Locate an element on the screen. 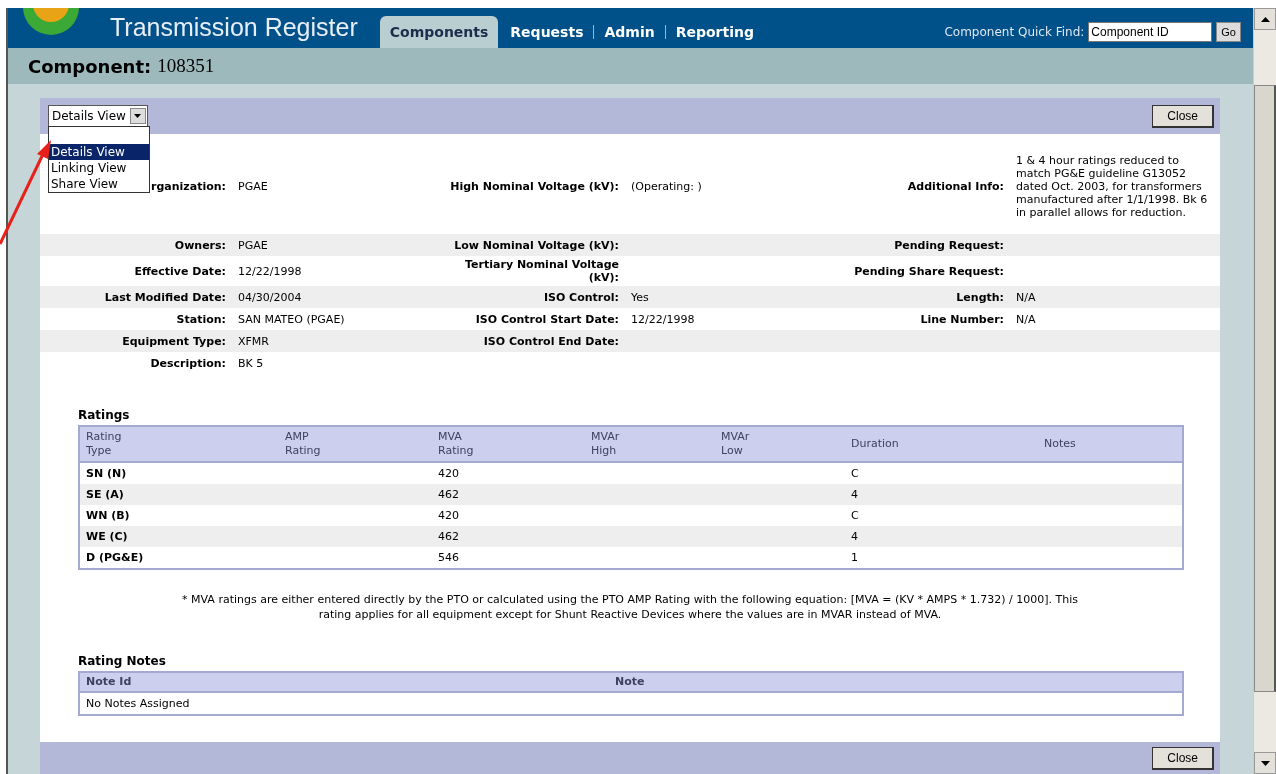 The image size is (1276, 774). column-header: MVAr High is located at coordinates (650, 444).